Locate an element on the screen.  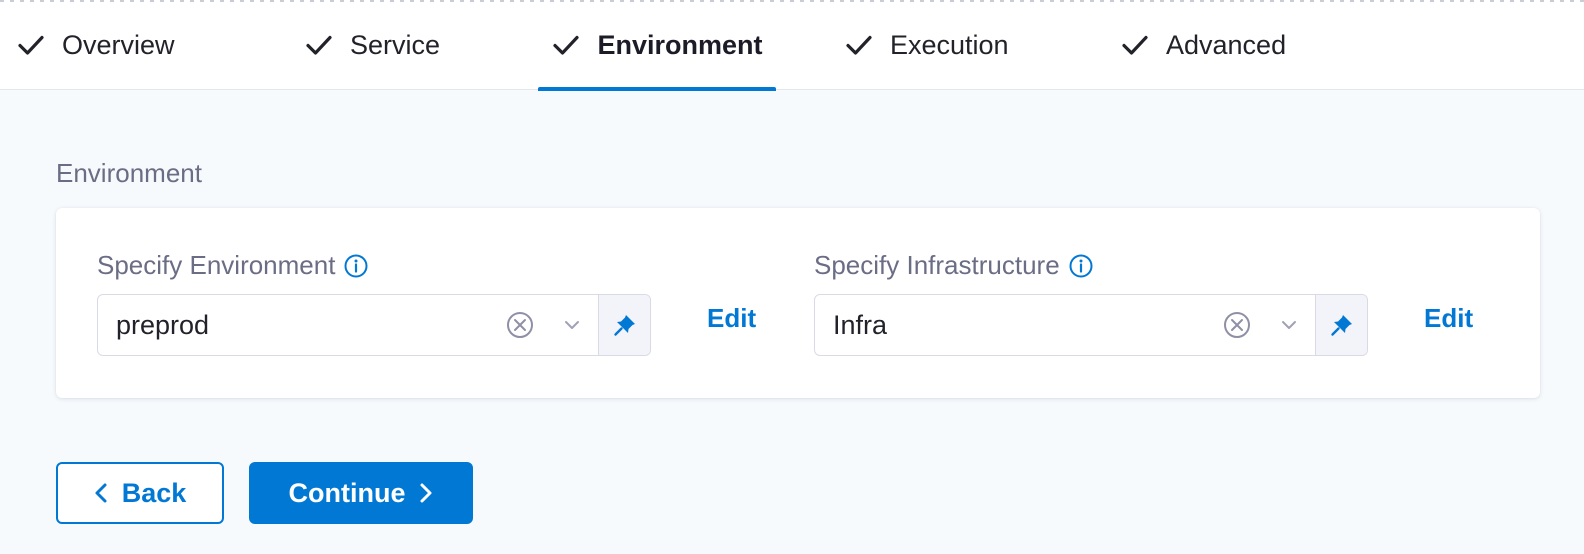
environment-select: preprod is located at coordinates (374, 325).